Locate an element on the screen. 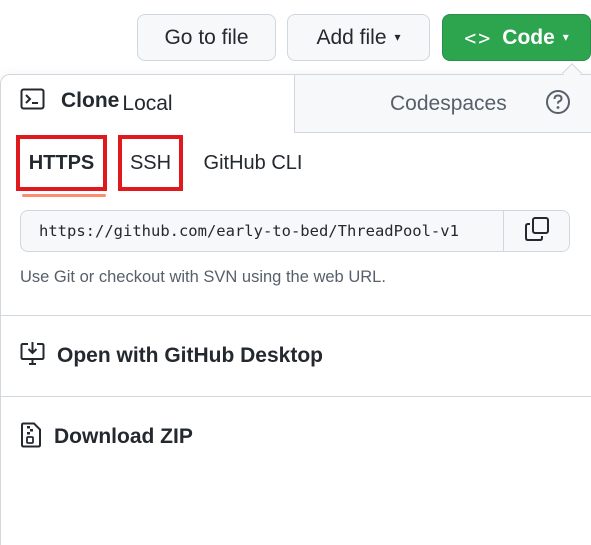 Image resolution: width=591 pixels, height=545 pixels. tab-github-cli-label: GitHub CLI is located at coordinates (253, 162).